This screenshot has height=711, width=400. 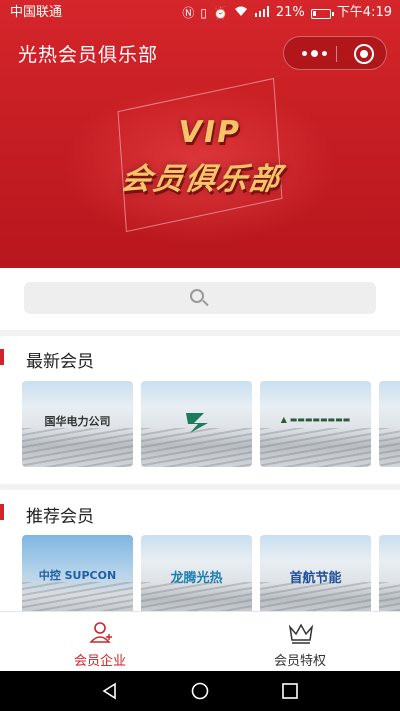 I want to click on more-button, so click(x=315, y=53).